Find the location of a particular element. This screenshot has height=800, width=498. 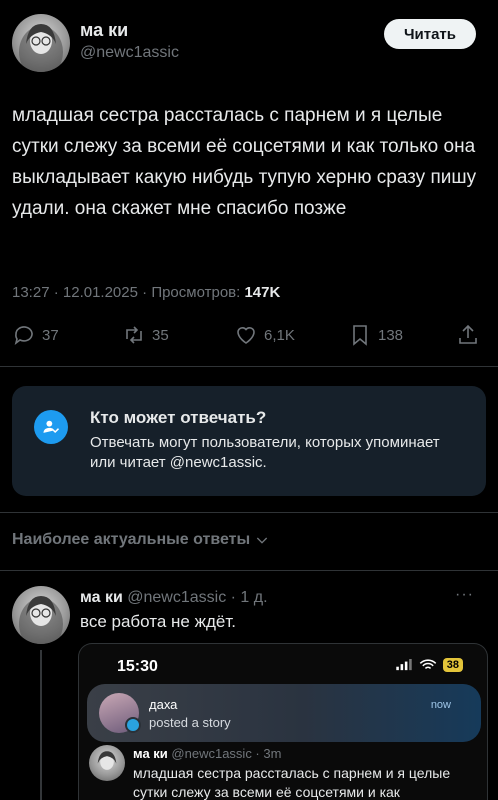

author-name: ма ки is located at coordinates (104, 30).